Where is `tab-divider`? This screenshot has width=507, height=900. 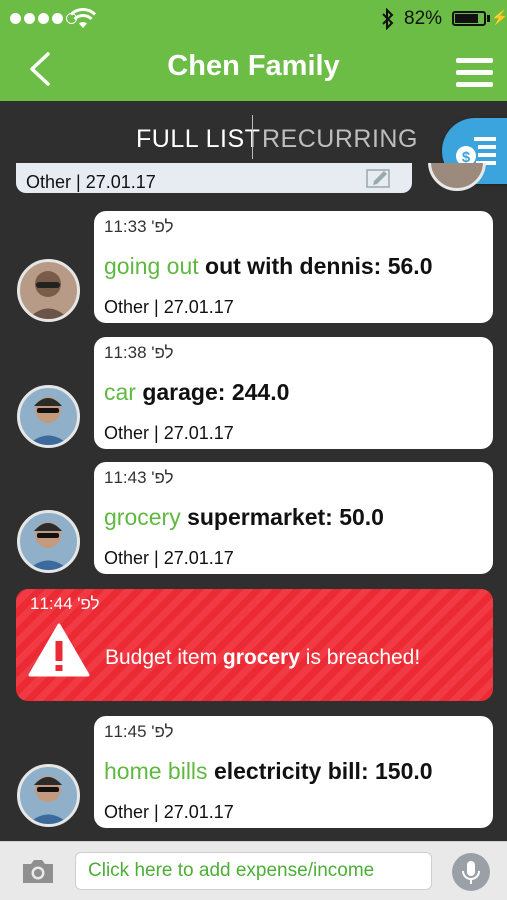
tab-divider is located at coordinates (252, 137).